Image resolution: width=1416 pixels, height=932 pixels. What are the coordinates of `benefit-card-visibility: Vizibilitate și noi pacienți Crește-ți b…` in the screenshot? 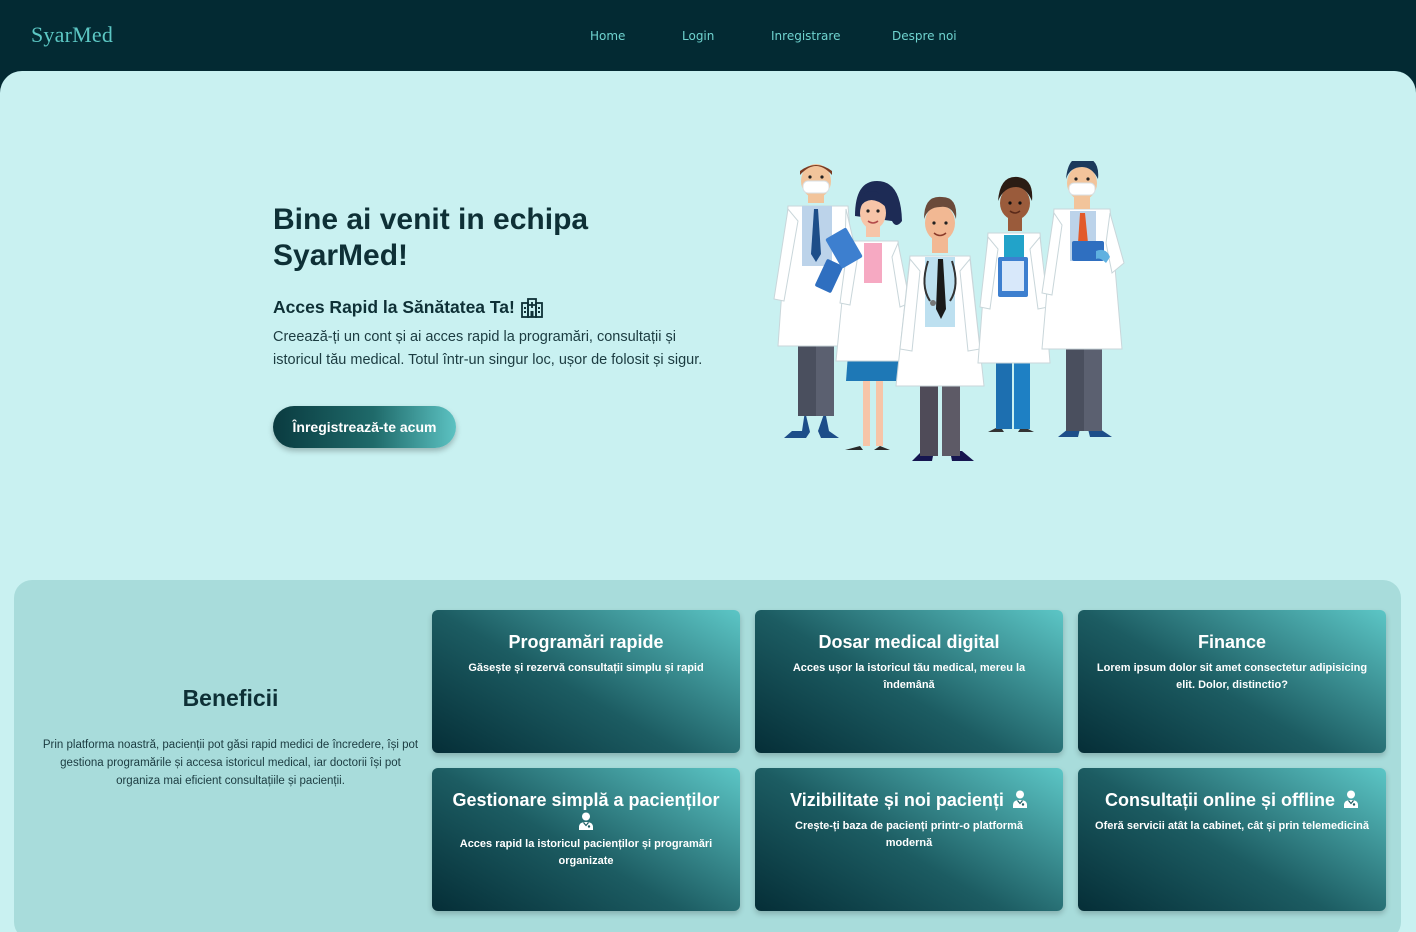 It's located at (909, 839).